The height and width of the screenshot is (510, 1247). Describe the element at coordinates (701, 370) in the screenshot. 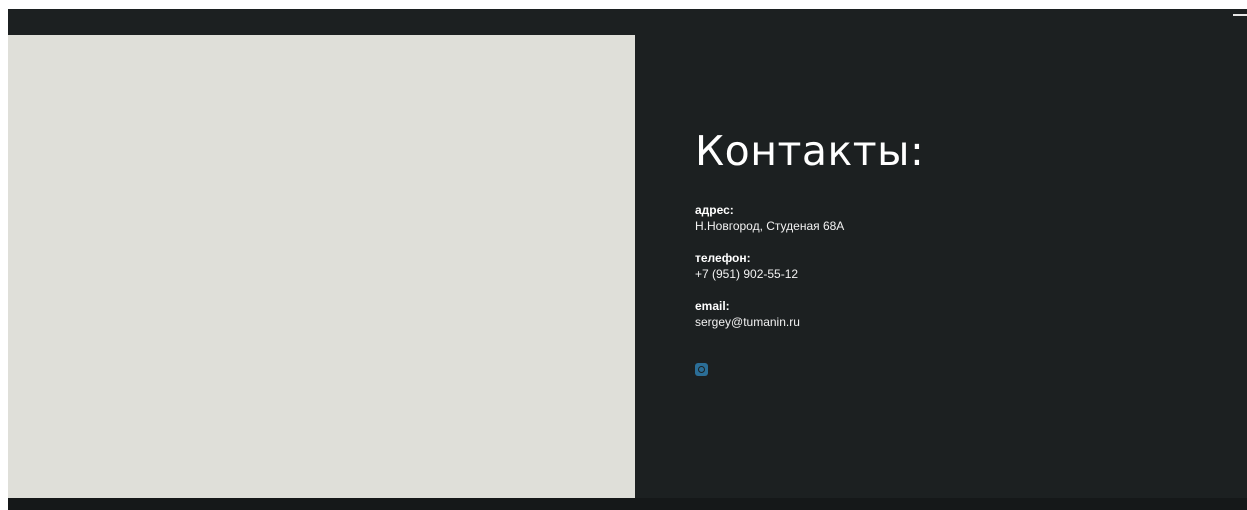

I see `instagram-icon` at that location.